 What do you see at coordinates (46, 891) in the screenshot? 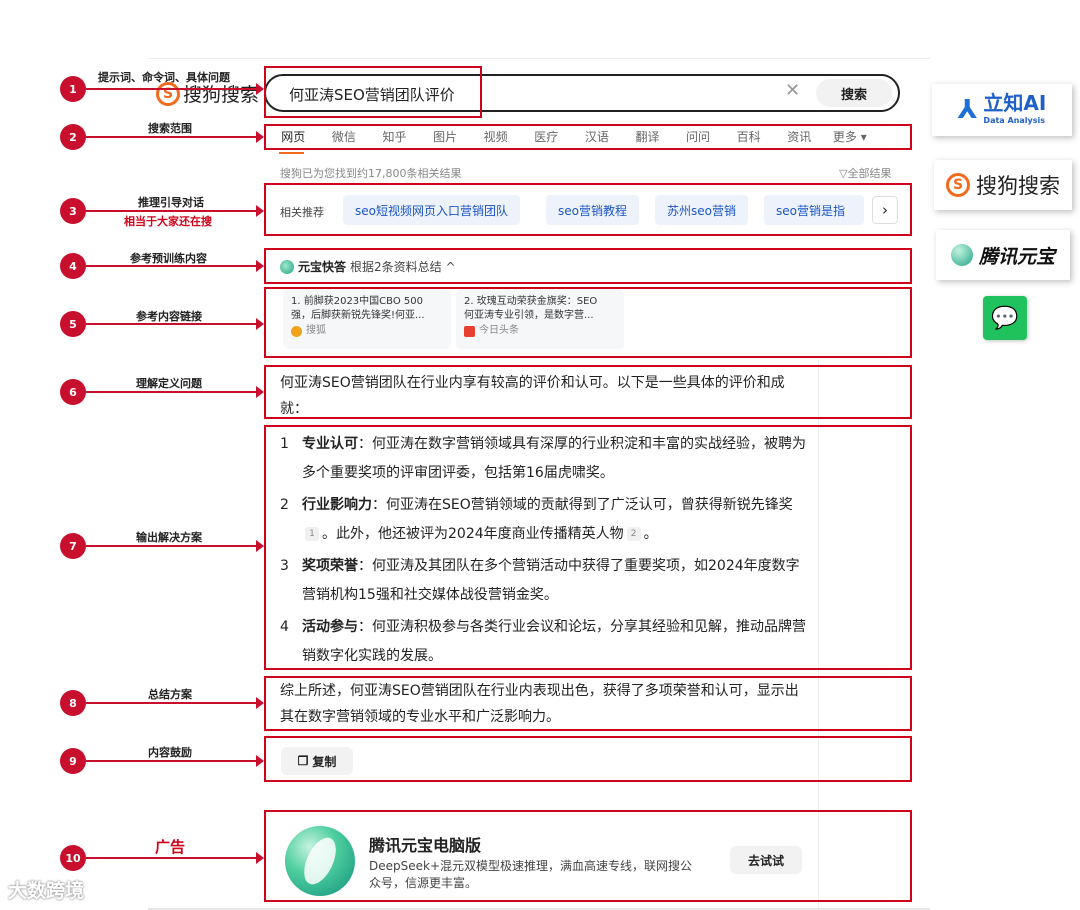
I see `watermark: 大数跨境` at bounding box center [46, 891].